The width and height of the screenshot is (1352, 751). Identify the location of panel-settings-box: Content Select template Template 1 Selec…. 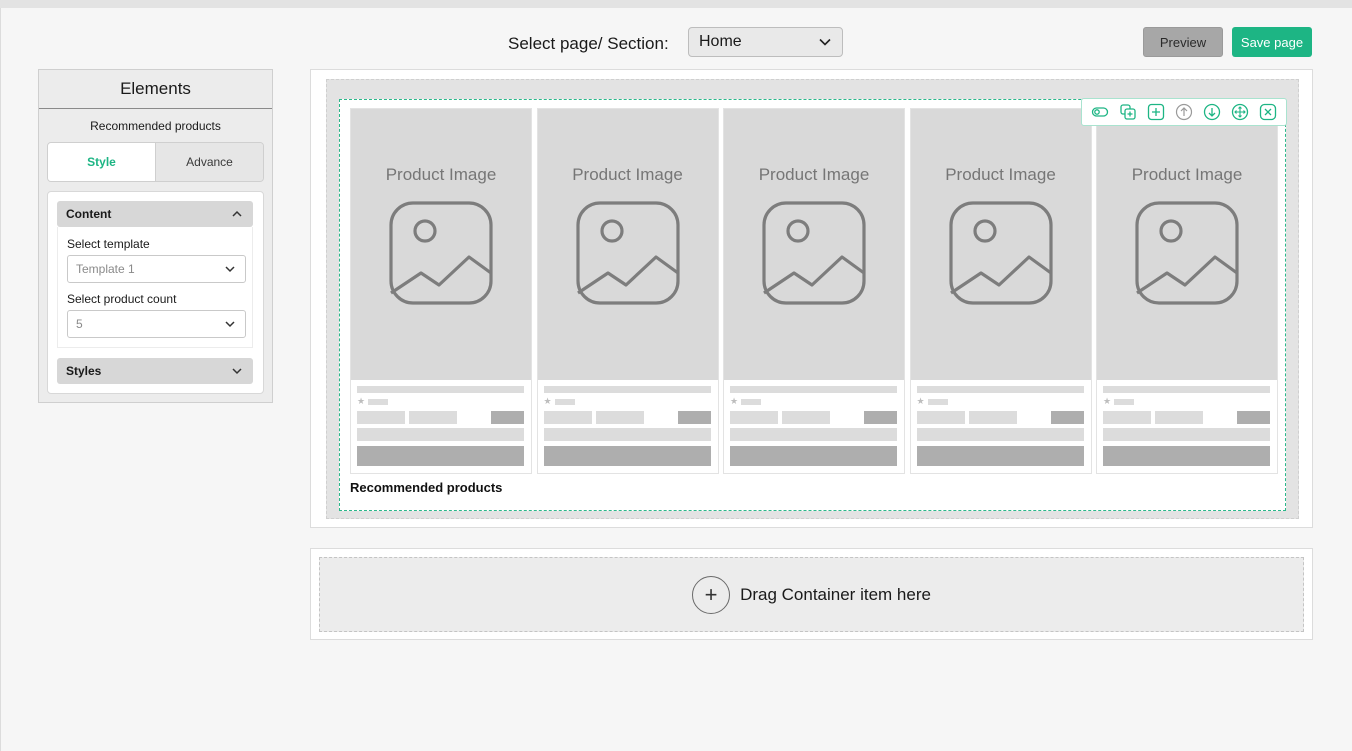
(155, 292).